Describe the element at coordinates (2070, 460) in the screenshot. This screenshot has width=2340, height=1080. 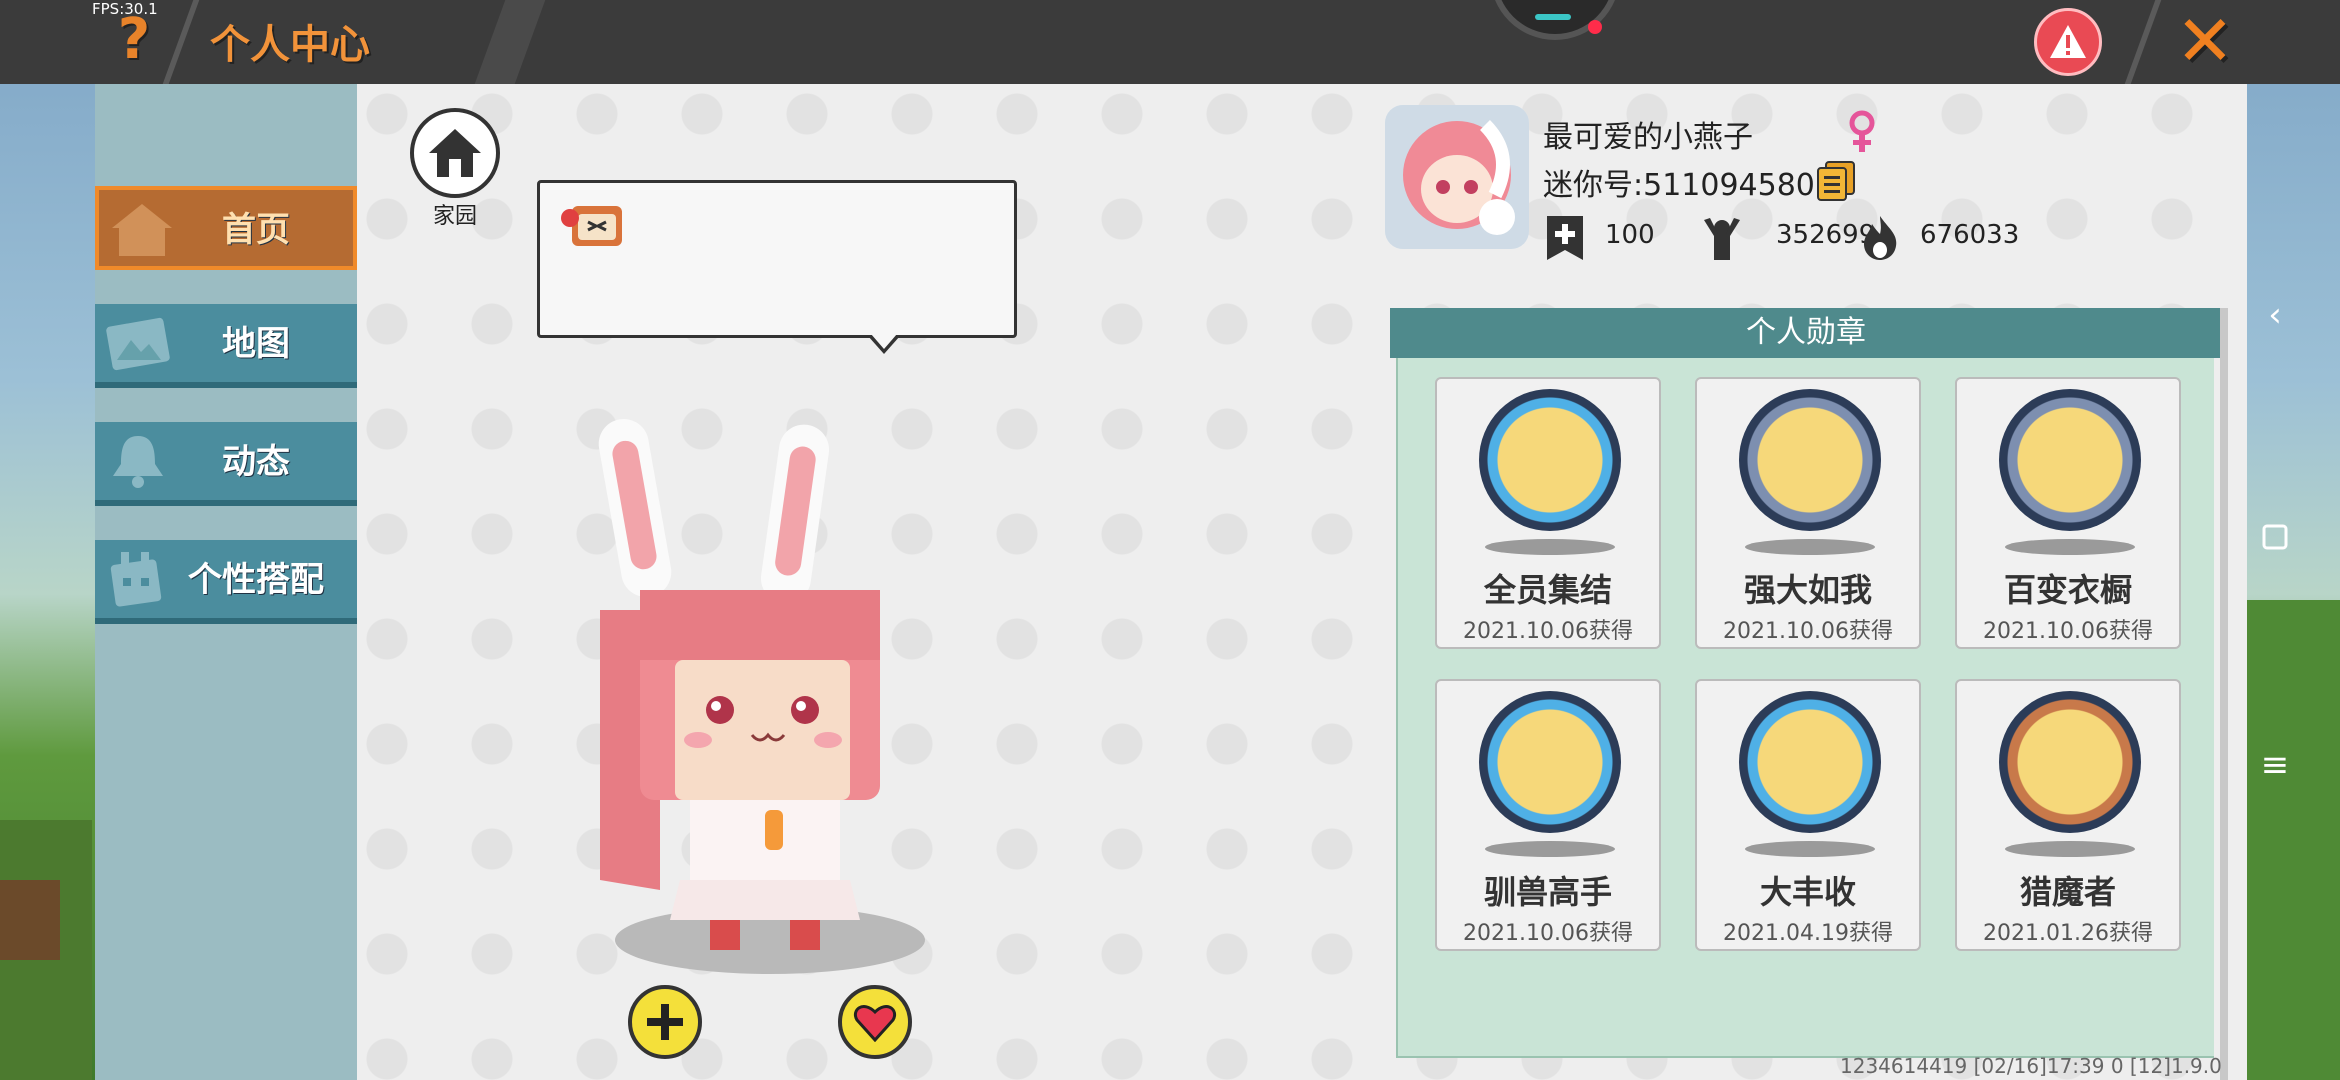
I see `wardrobe-medal-icon` at that location.